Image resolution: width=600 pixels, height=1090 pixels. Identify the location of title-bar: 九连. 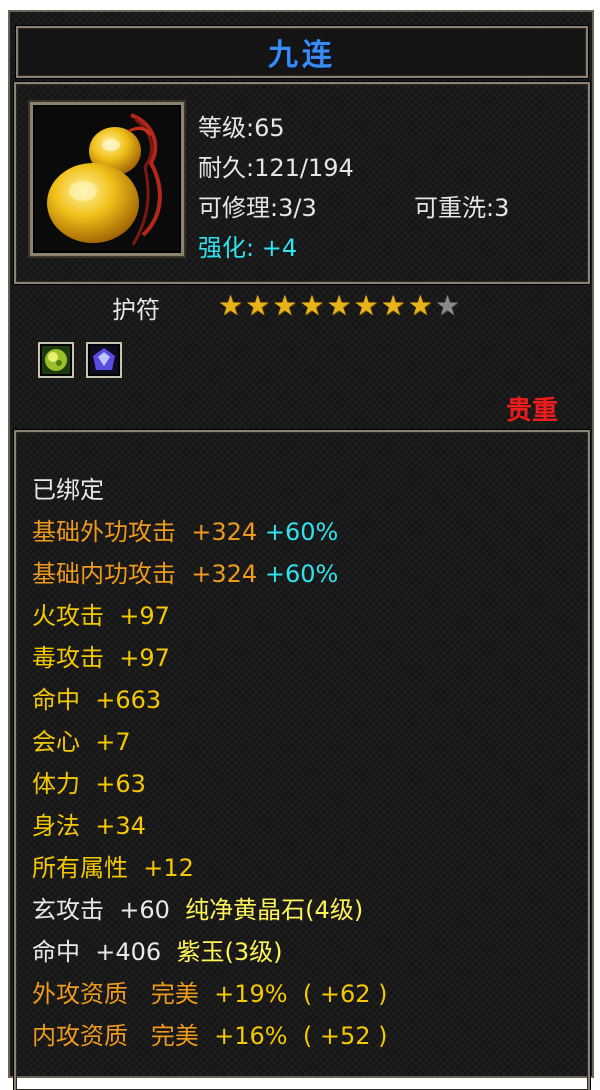
(302, 52).